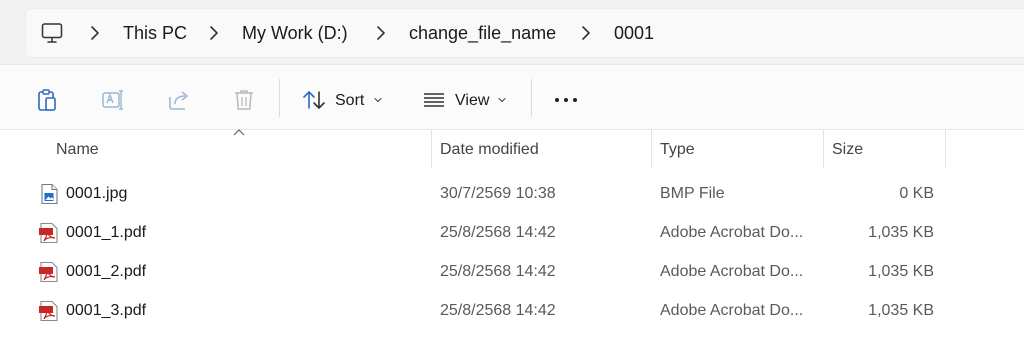 The image size is (1024, 357). Describe the element at coordinates (566, 100) in the screenshot. I see `more-options-icon` at that location.